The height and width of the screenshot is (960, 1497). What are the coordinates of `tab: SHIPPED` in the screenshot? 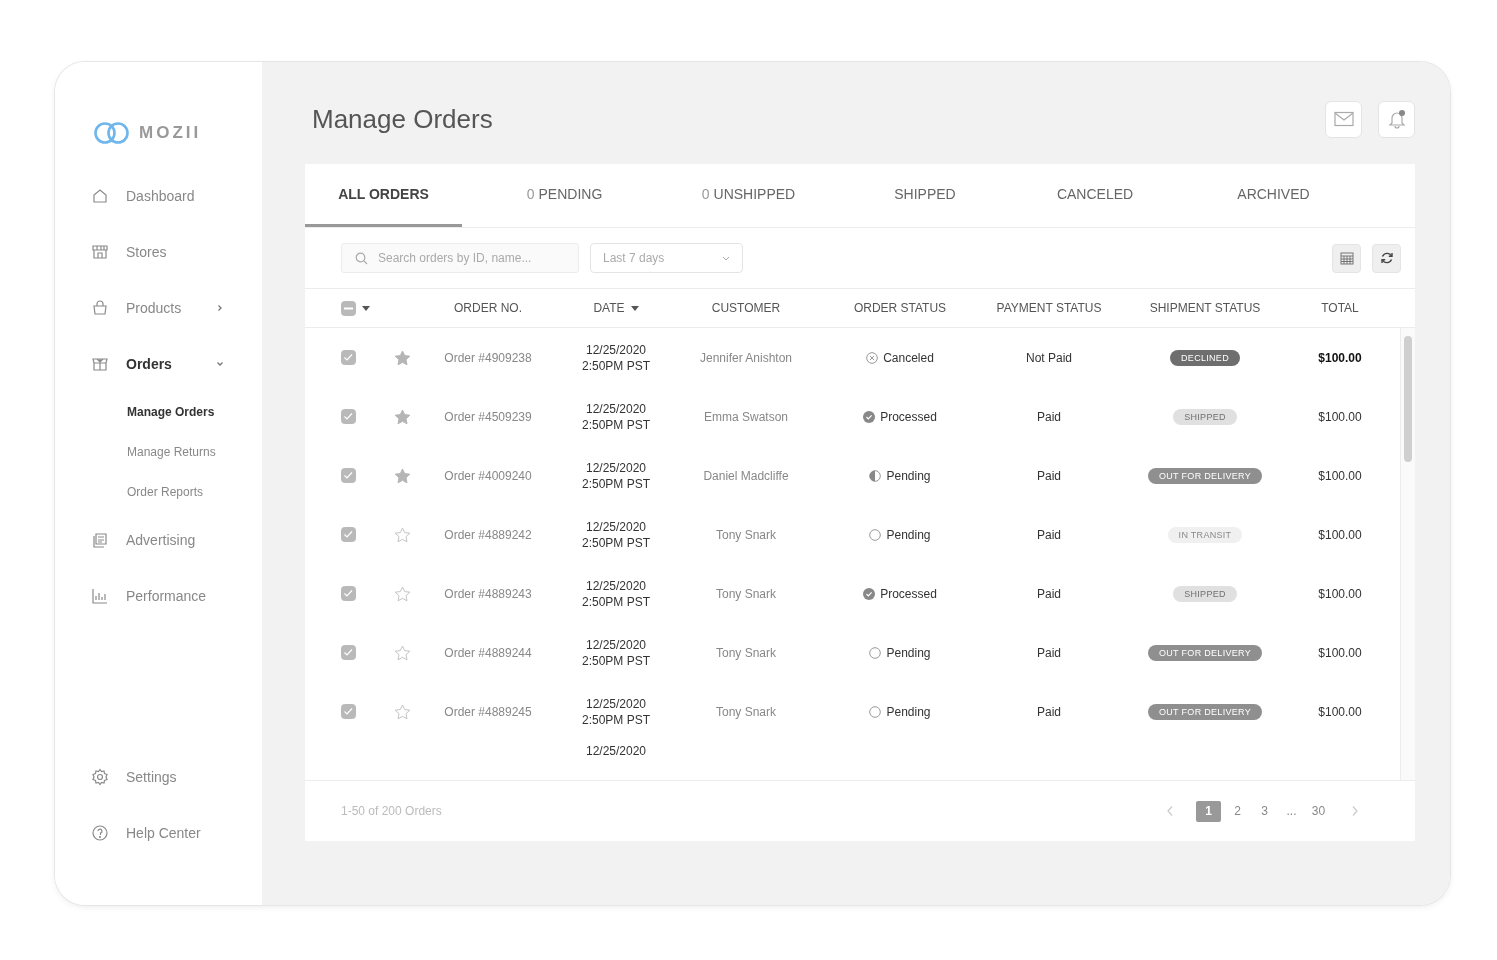 It's located at (925, 195).